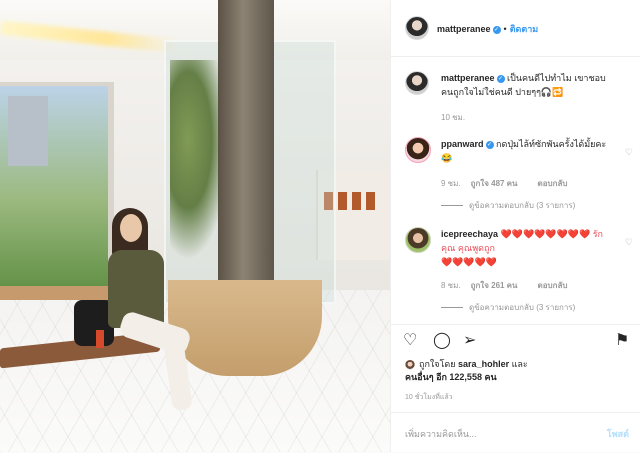  Describe the element at coordinates (451, 183) in the screenshot. I see `comment-time: 9 ชม.` at that location.